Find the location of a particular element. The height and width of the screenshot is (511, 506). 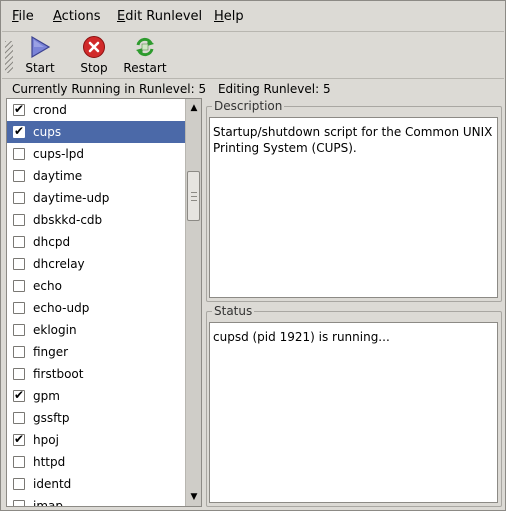

service-name: echo is located at coordinates (47, 286).